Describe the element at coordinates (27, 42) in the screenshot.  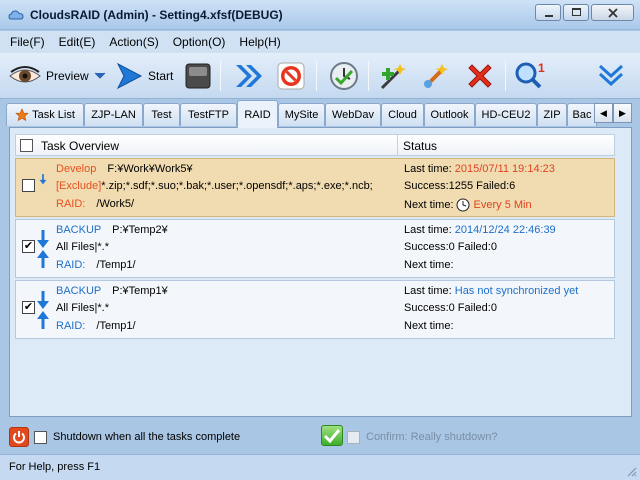
I see `menu-file: File(F)` at that location.